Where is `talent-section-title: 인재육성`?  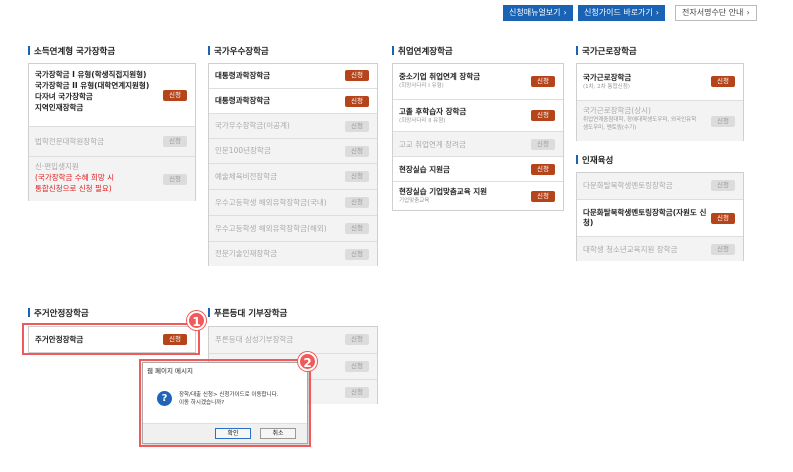
talent-section-title: 인재육성 is located at coordinates (594, 160).